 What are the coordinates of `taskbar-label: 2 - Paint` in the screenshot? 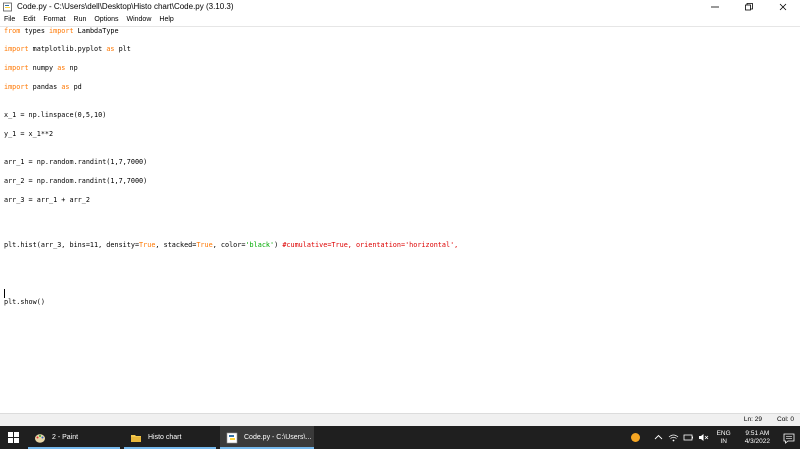 It's located at (65, 437).